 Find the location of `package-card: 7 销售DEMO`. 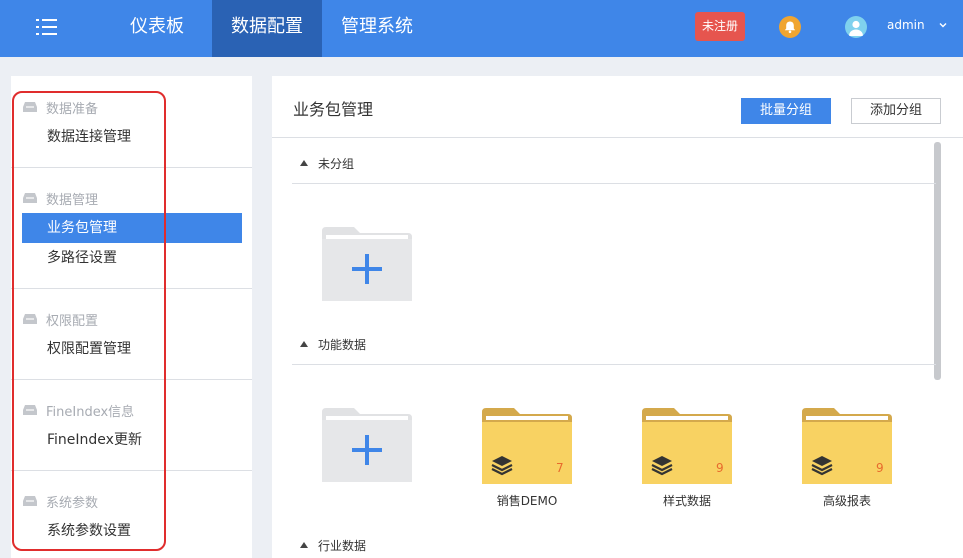

package-card: 7 销售DEMO is located at coordinates (527, 458).